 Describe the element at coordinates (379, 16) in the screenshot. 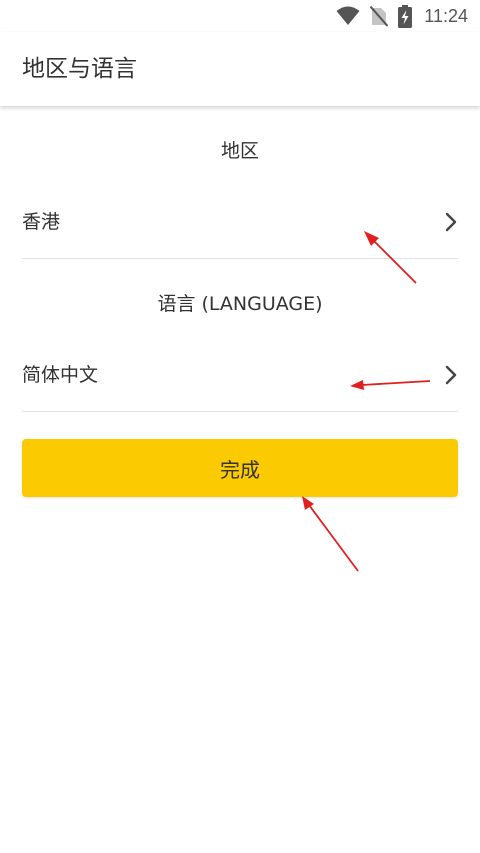

I see `no-sim-icon` at that location.